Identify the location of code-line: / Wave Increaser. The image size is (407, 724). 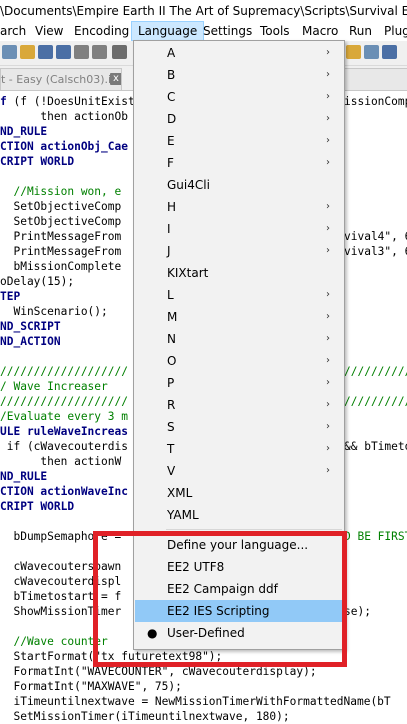
(54, 386).